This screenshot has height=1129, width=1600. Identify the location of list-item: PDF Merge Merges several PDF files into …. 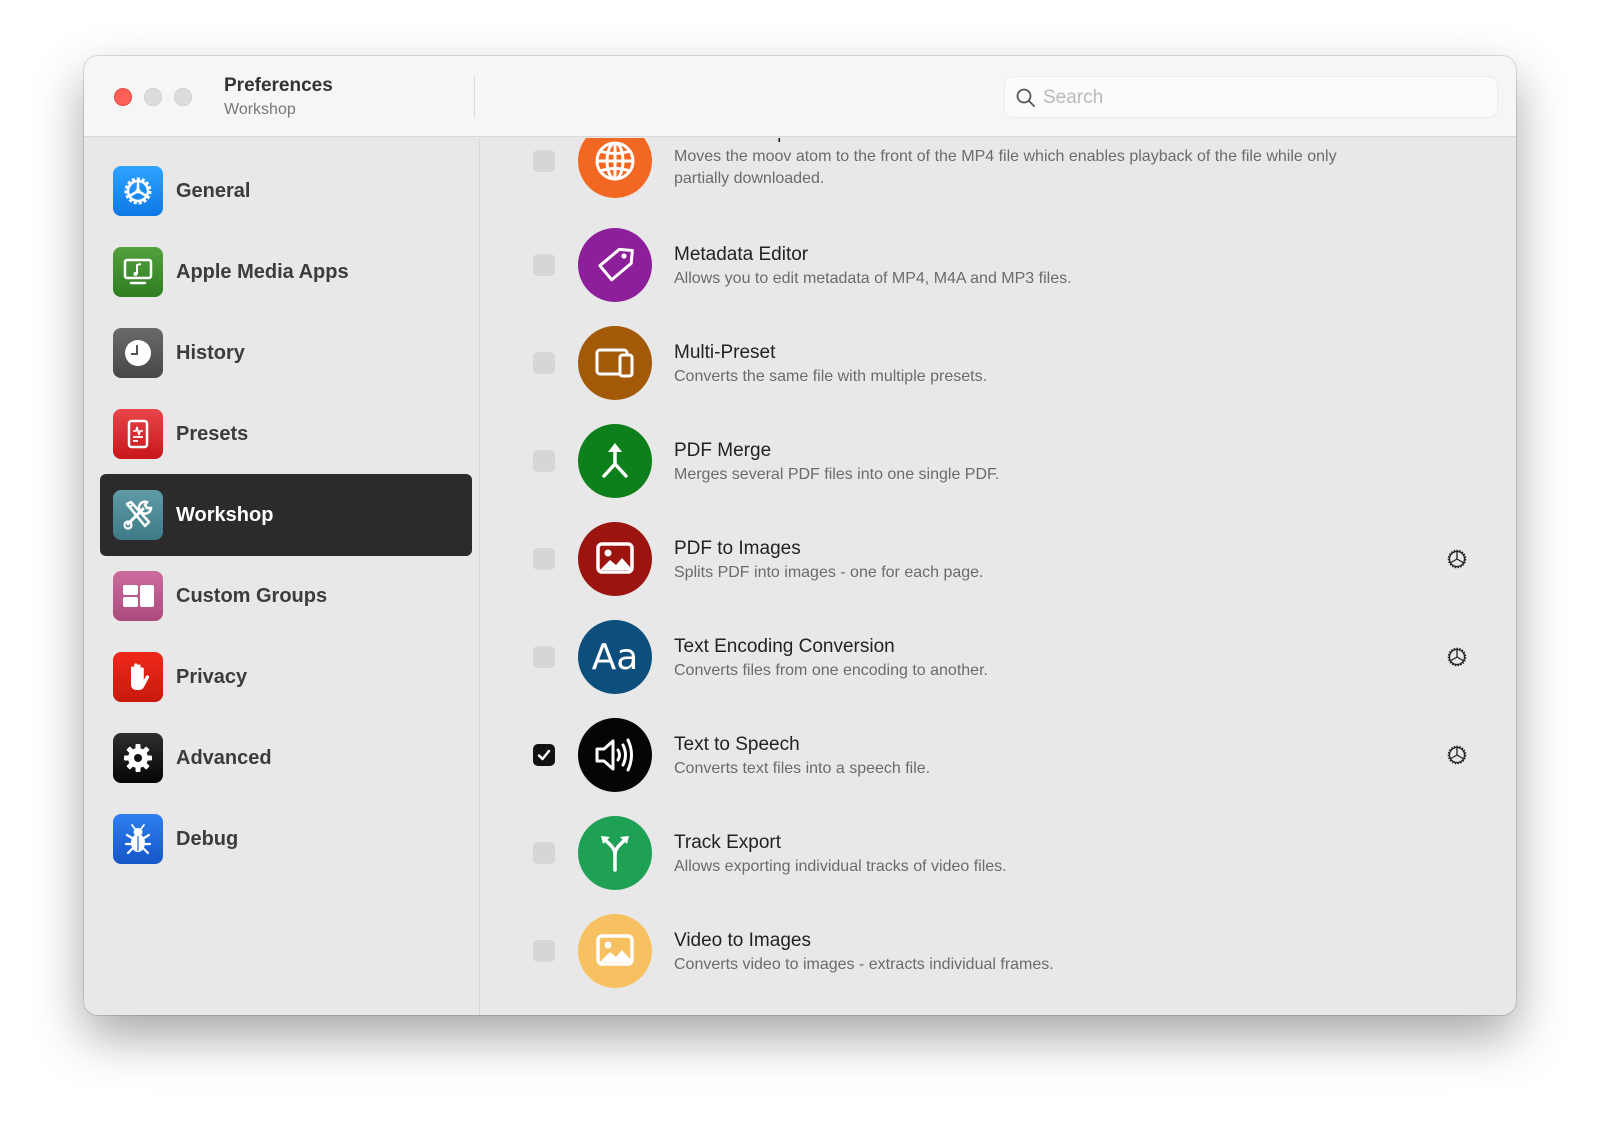
(998, 470).